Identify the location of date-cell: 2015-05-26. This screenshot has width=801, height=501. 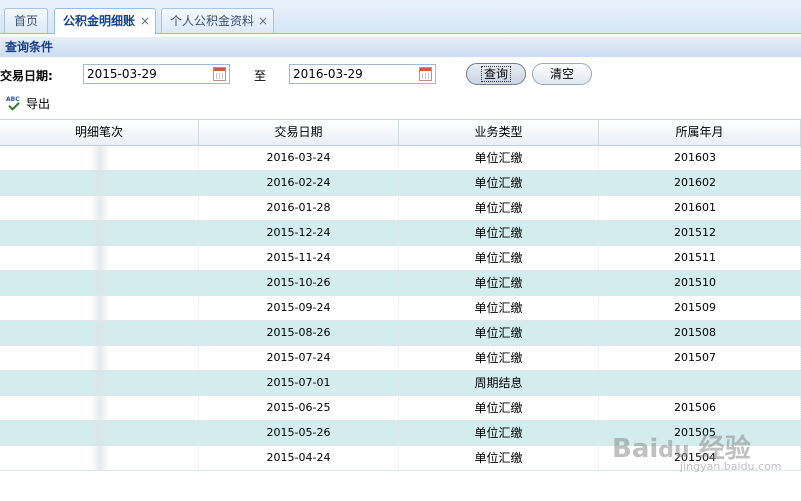
(299, 433).